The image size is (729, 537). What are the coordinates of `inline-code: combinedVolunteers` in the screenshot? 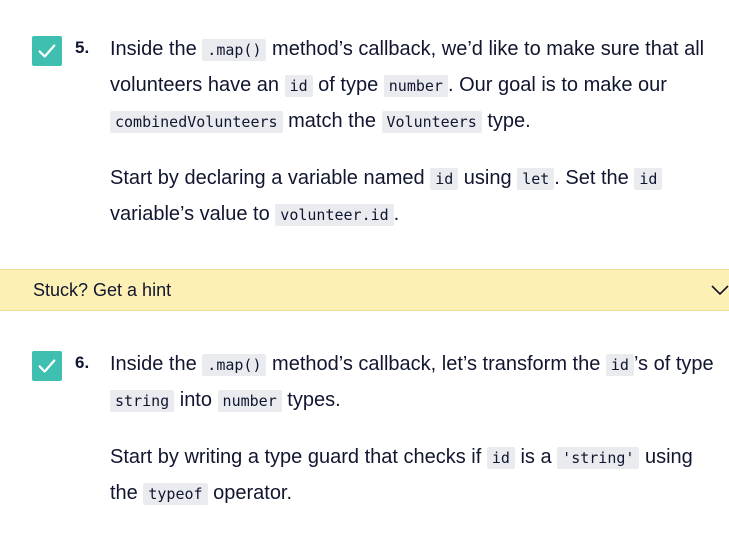 It's located at (196, 122).